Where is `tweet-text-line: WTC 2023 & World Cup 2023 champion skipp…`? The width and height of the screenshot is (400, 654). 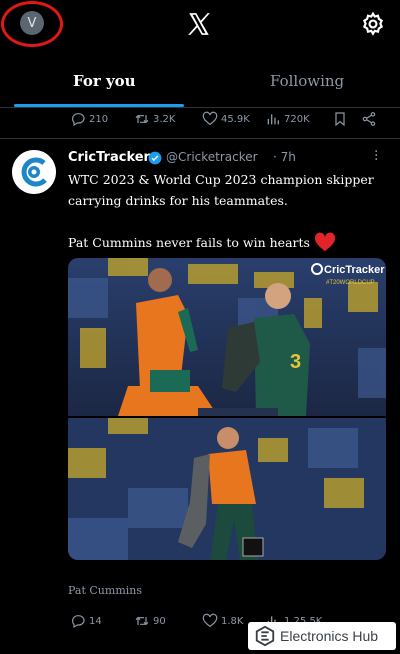
tweet-text-line: WTC 2023 & World Cup 2023 champion skipp… is located at coordinates (221, 179).